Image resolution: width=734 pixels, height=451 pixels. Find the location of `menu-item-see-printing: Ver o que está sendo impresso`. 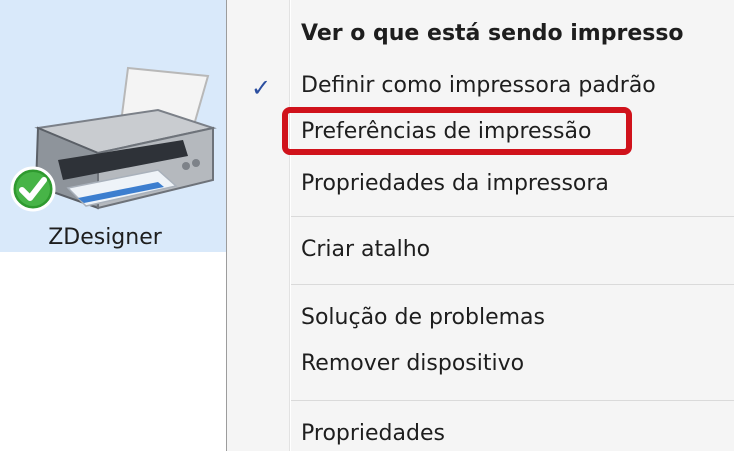

menu-item-see-printing: Ver o que está sendo impresso is located at coordinates (492, 34).